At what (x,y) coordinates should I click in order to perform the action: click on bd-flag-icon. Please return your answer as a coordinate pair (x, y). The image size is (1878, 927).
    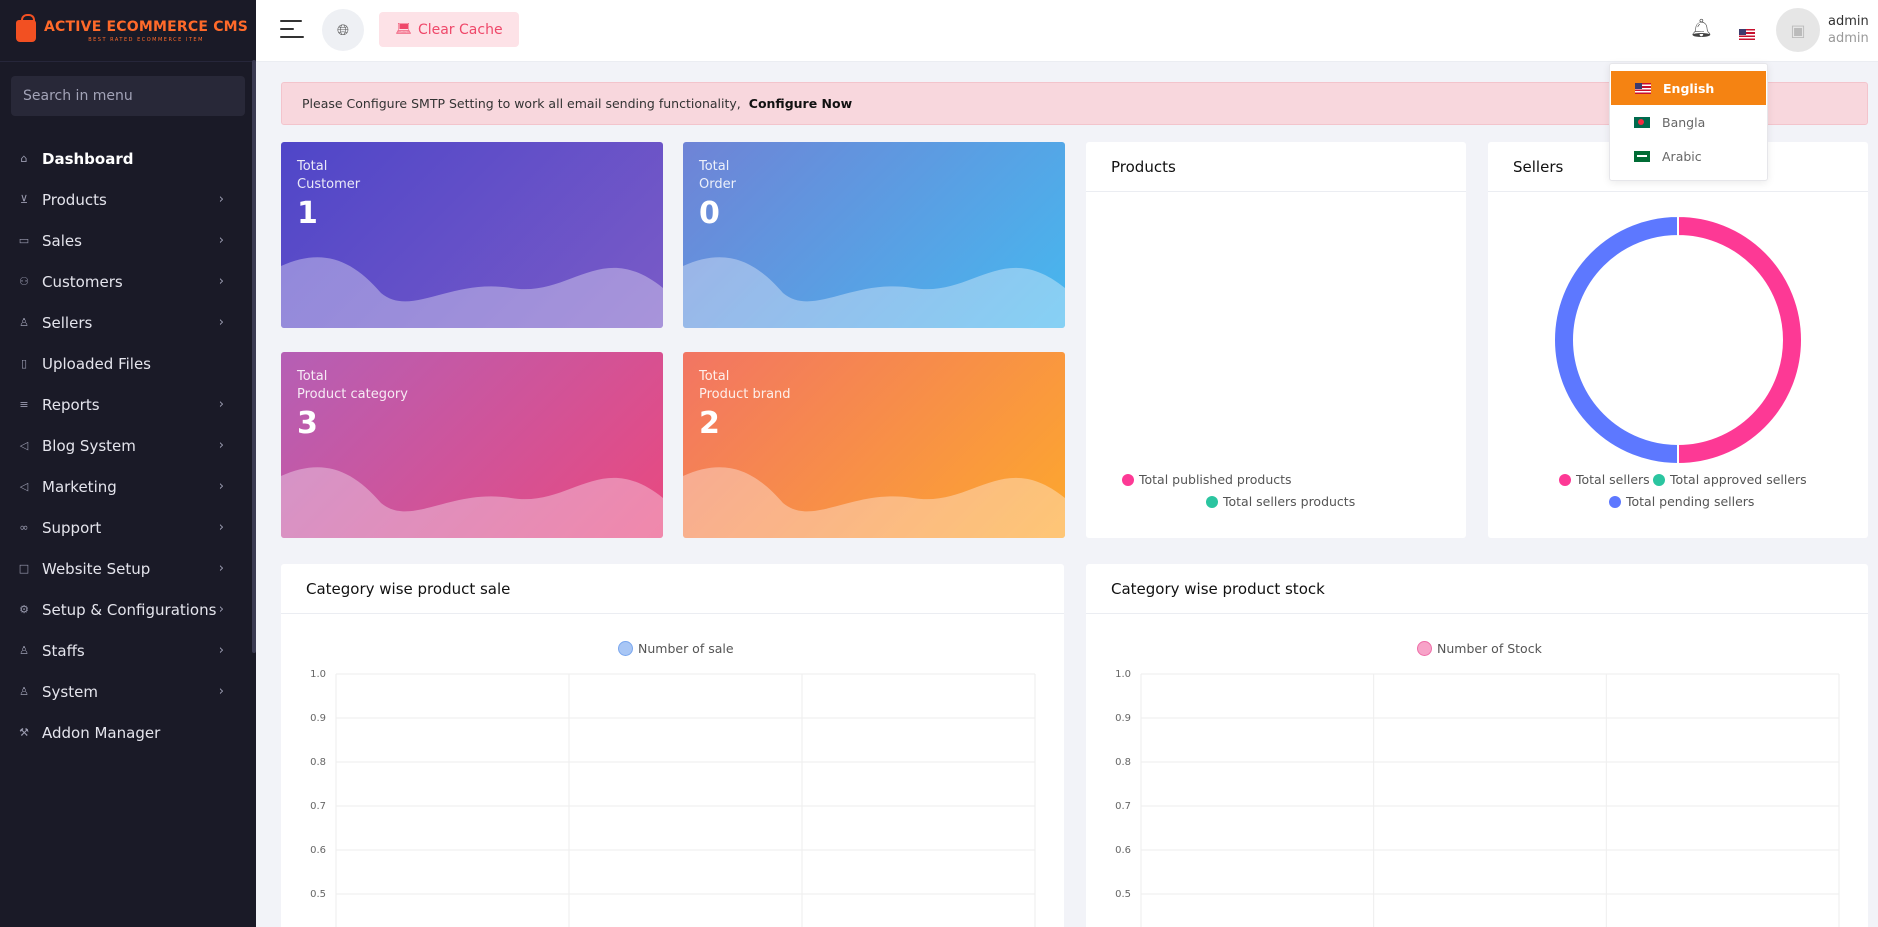
    Looking at the image, I should click on (1642, 122).